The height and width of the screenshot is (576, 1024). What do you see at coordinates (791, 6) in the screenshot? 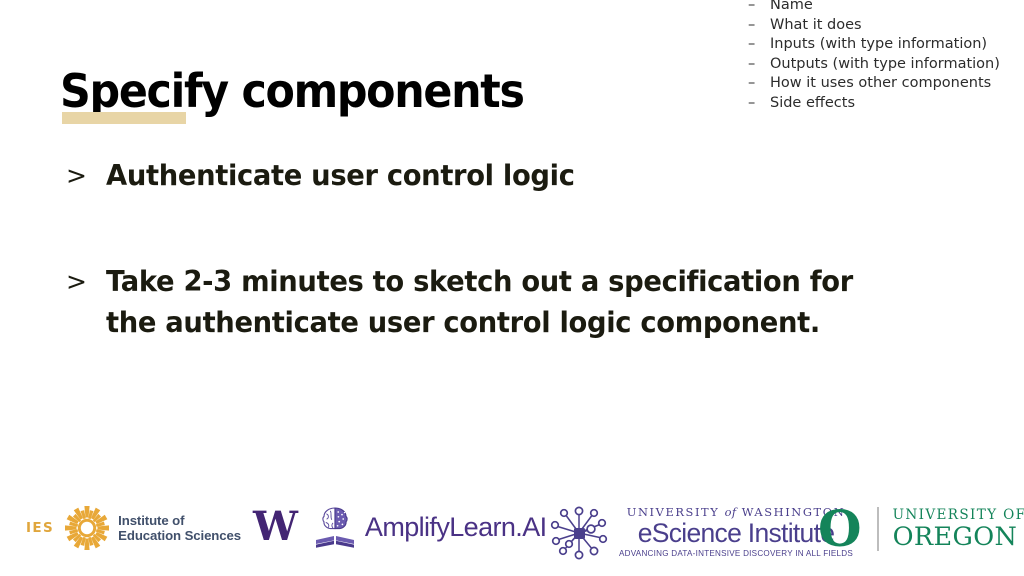
I see `spec-item-label: Name` at bounding box center [791, 6].